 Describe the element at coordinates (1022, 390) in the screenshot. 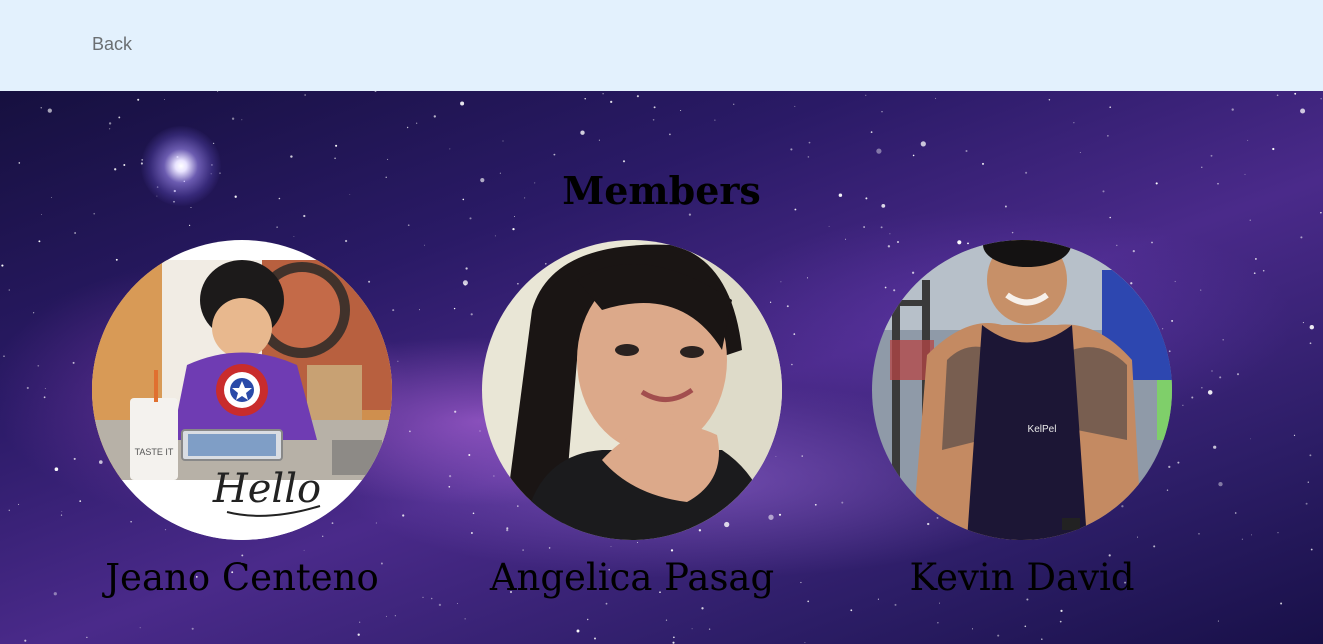

I see `member-photo-3: KelPel` at that location.